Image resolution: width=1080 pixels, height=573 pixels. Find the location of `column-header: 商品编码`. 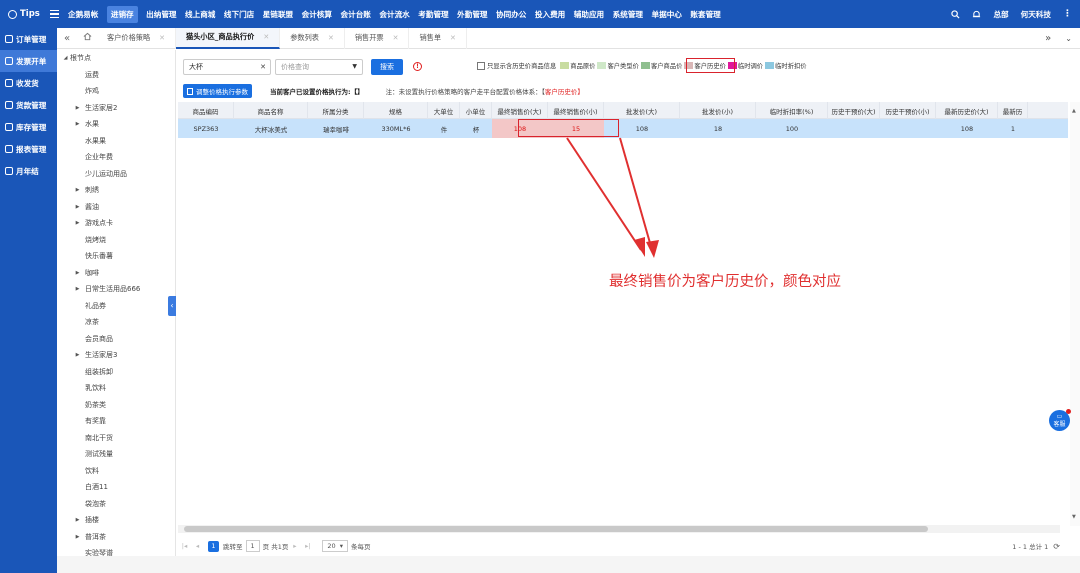

column-header: 商品编码 is located at coordinates (206, 110).